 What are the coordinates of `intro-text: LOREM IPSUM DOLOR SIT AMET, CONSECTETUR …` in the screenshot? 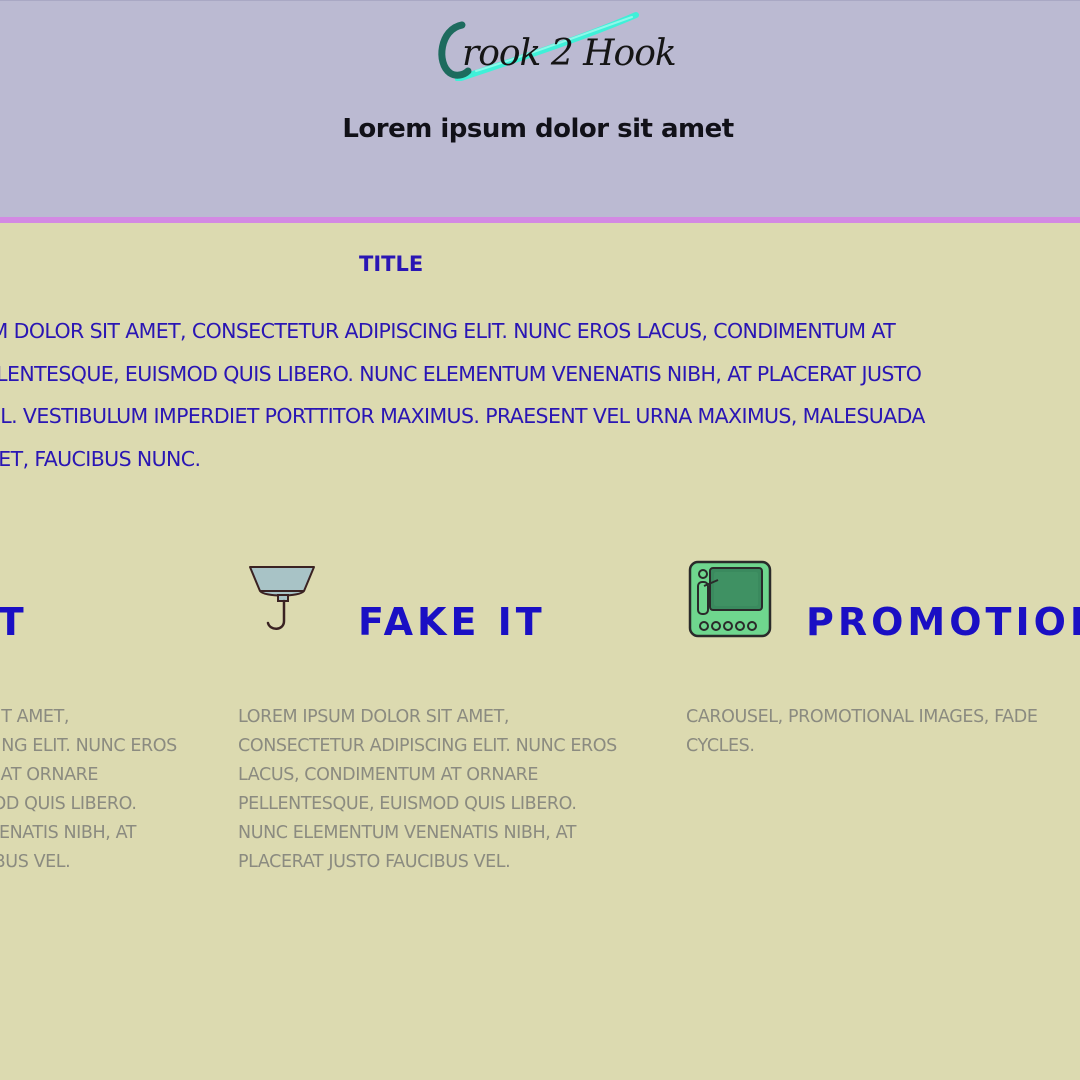 It's located at (462, 395).